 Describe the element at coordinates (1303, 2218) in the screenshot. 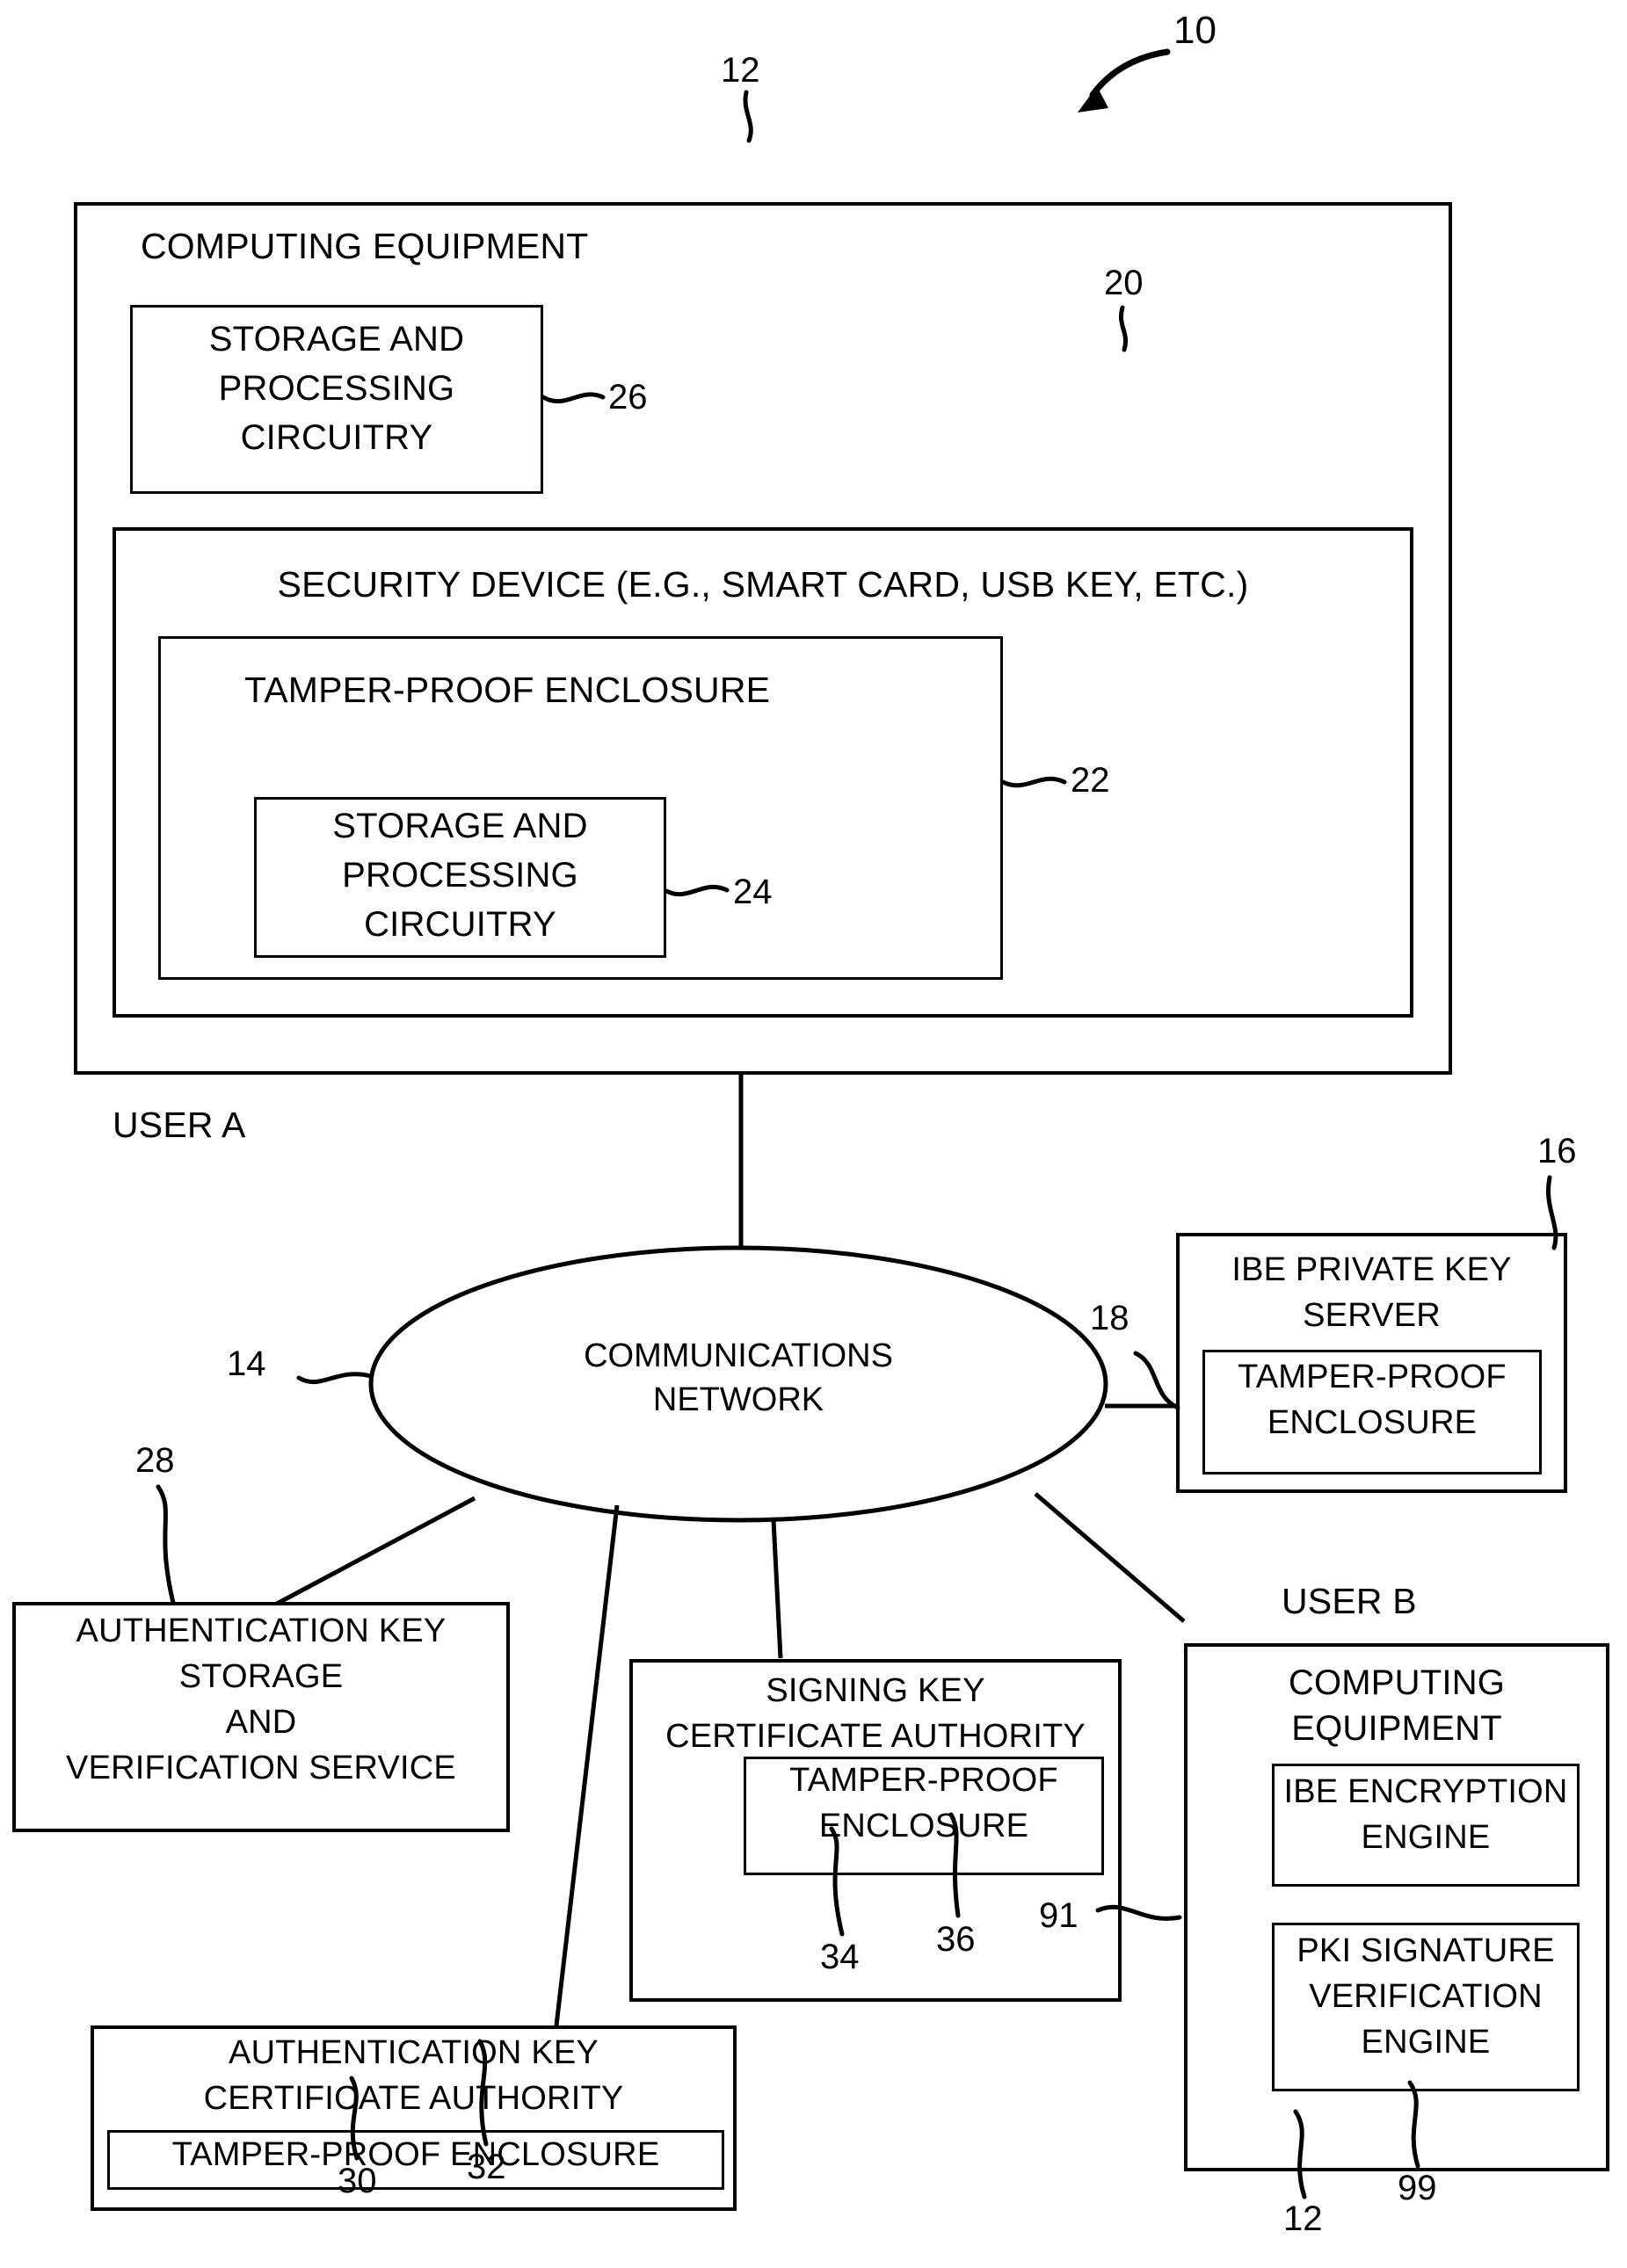

I see `ref-12-bottom: 12` at that location.